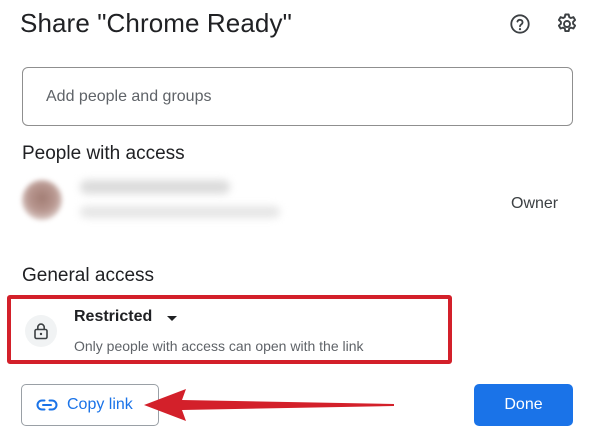 This screenshot has width=591, height=441. Describe the element at coordinates (129, 96) in the screenshot. I see `add-people-placeholder: Add people and groups` at that location.